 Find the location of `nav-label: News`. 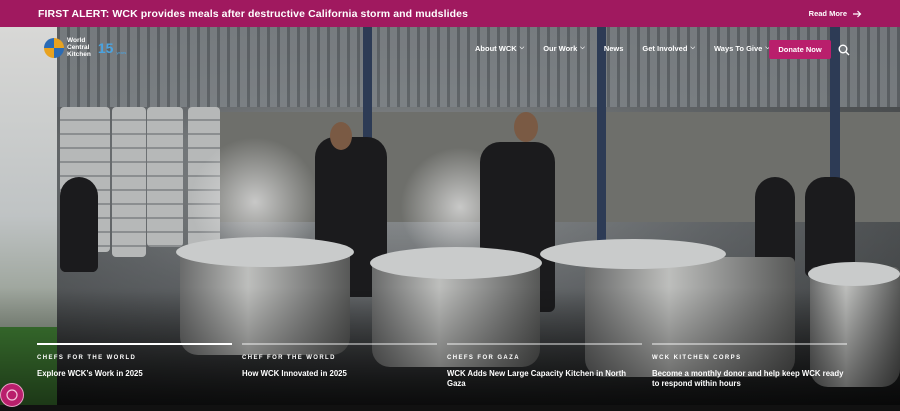

nav-label: News is located at coordinates (613, 48).